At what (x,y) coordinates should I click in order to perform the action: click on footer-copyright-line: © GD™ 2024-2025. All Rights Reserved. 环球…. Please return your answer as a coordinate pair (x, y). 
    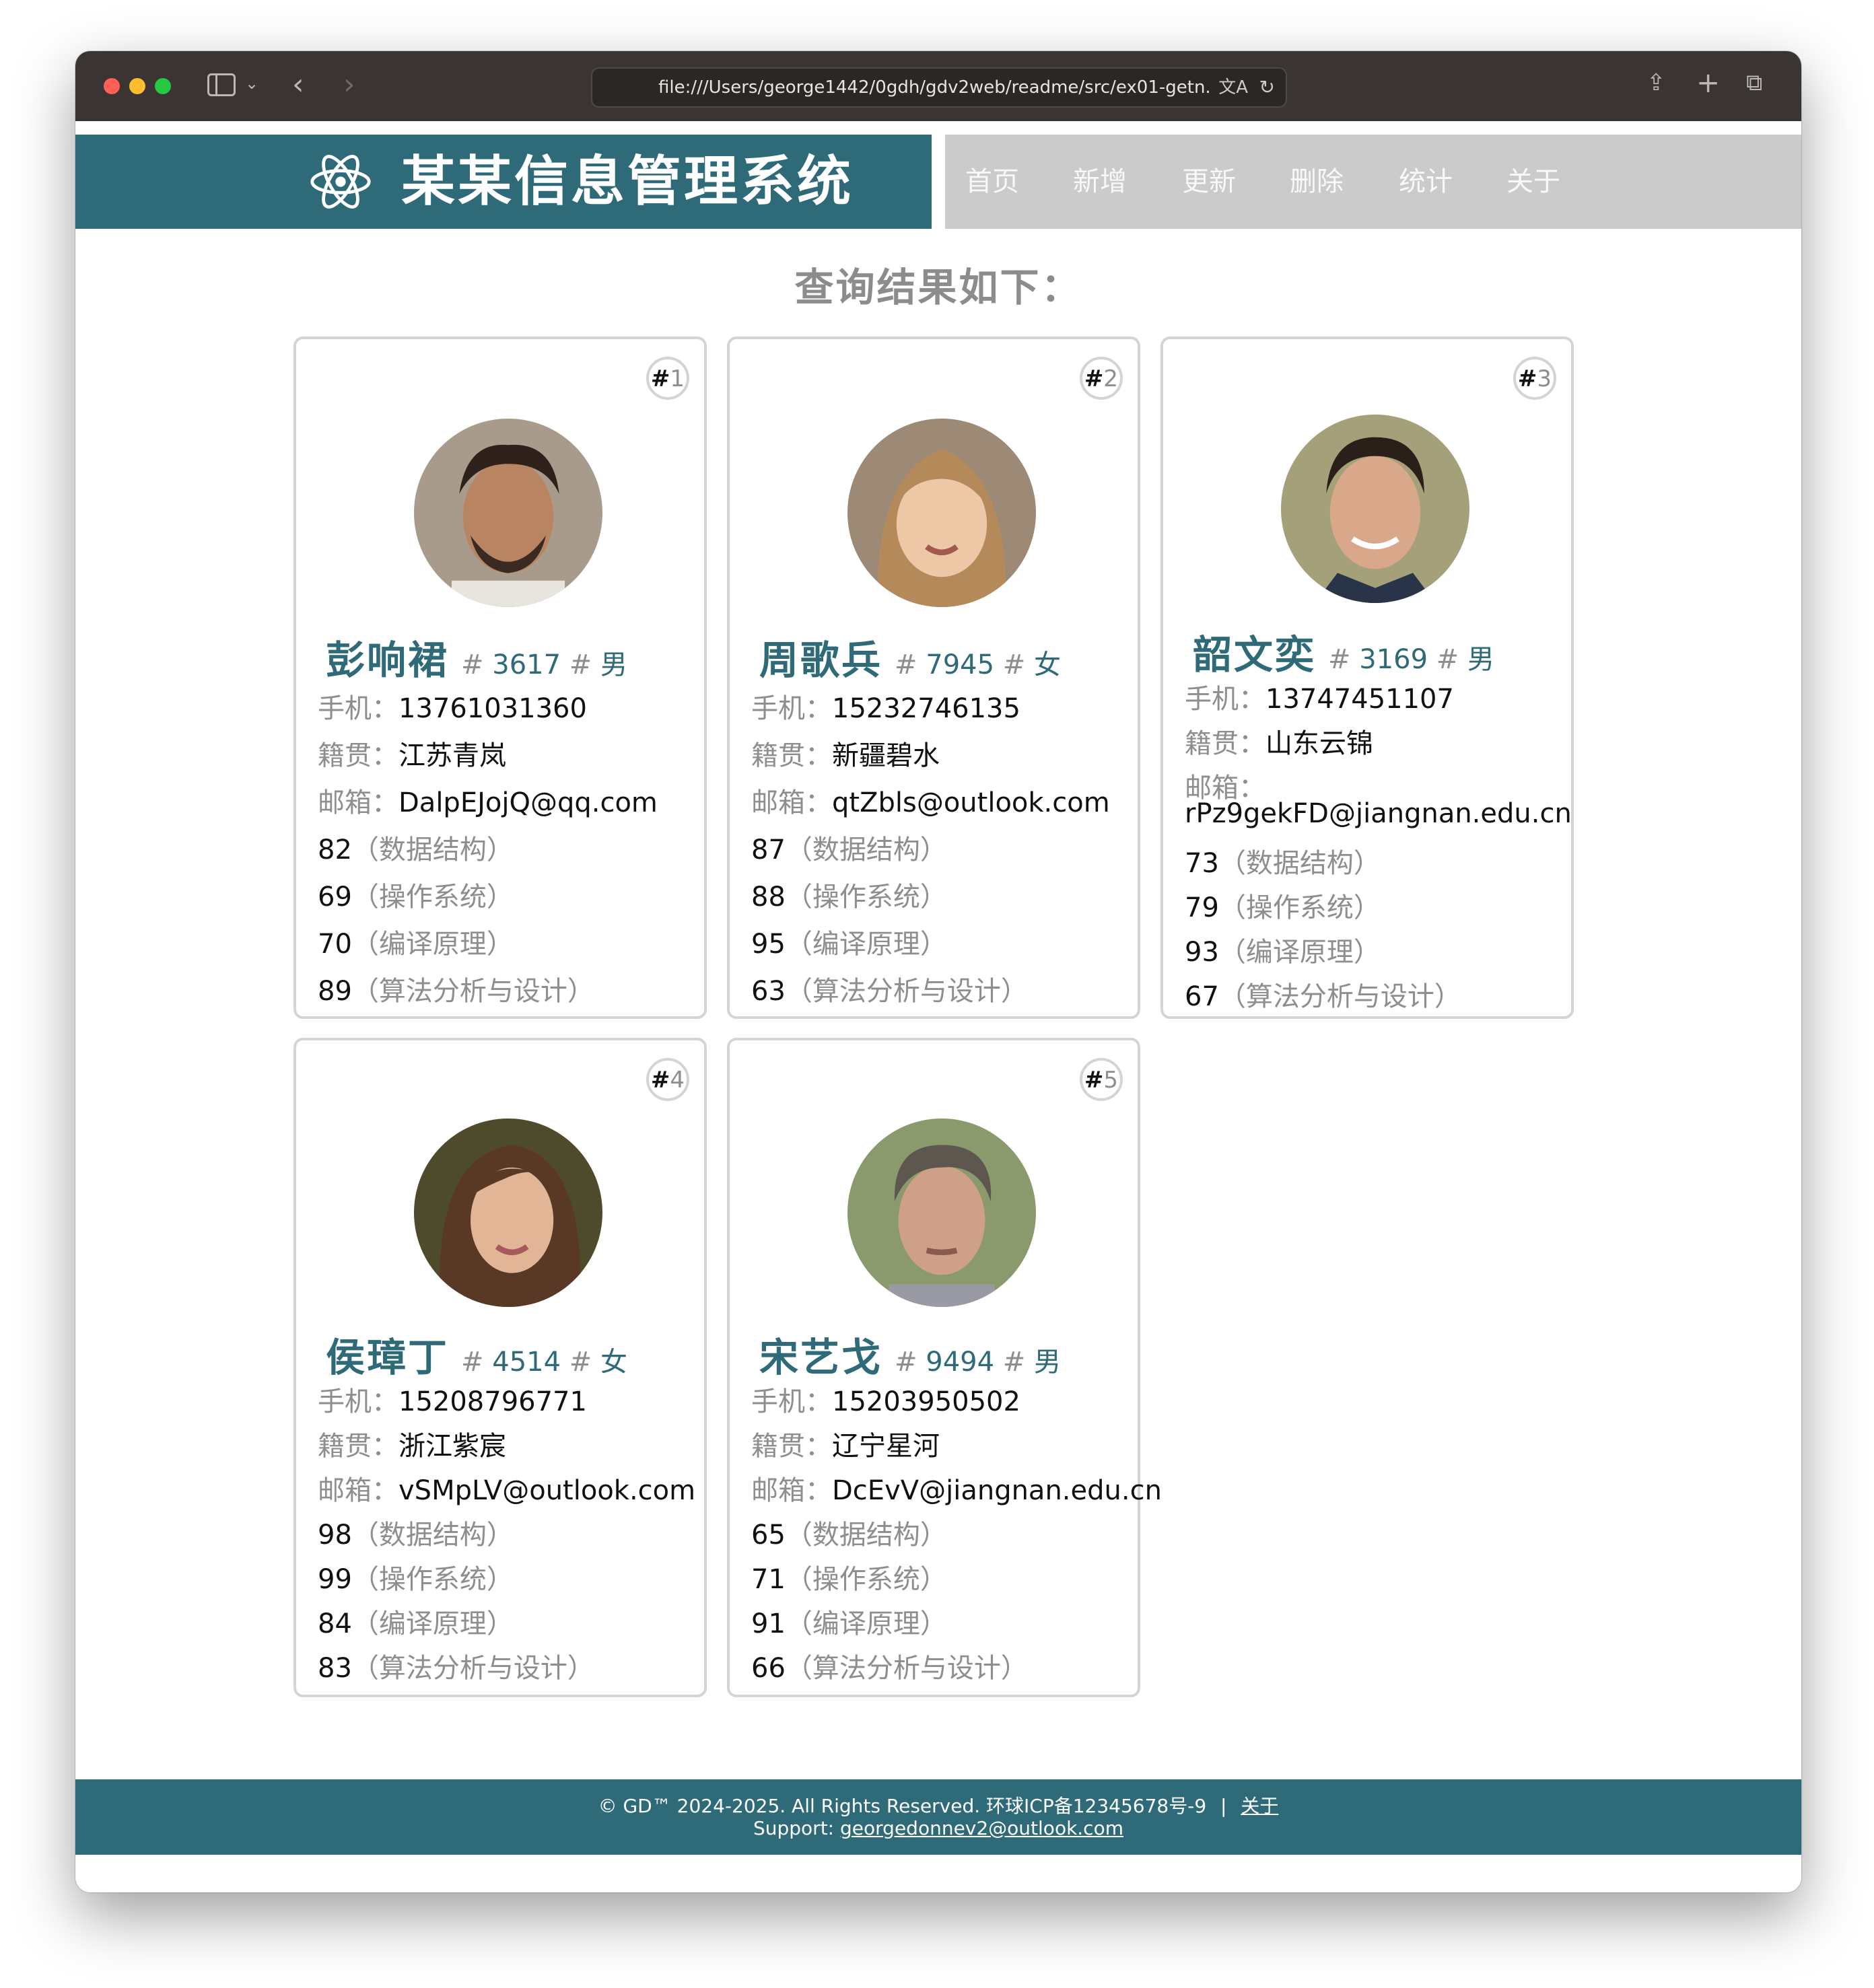
    Looking at the image, I should click on (938, 1804).